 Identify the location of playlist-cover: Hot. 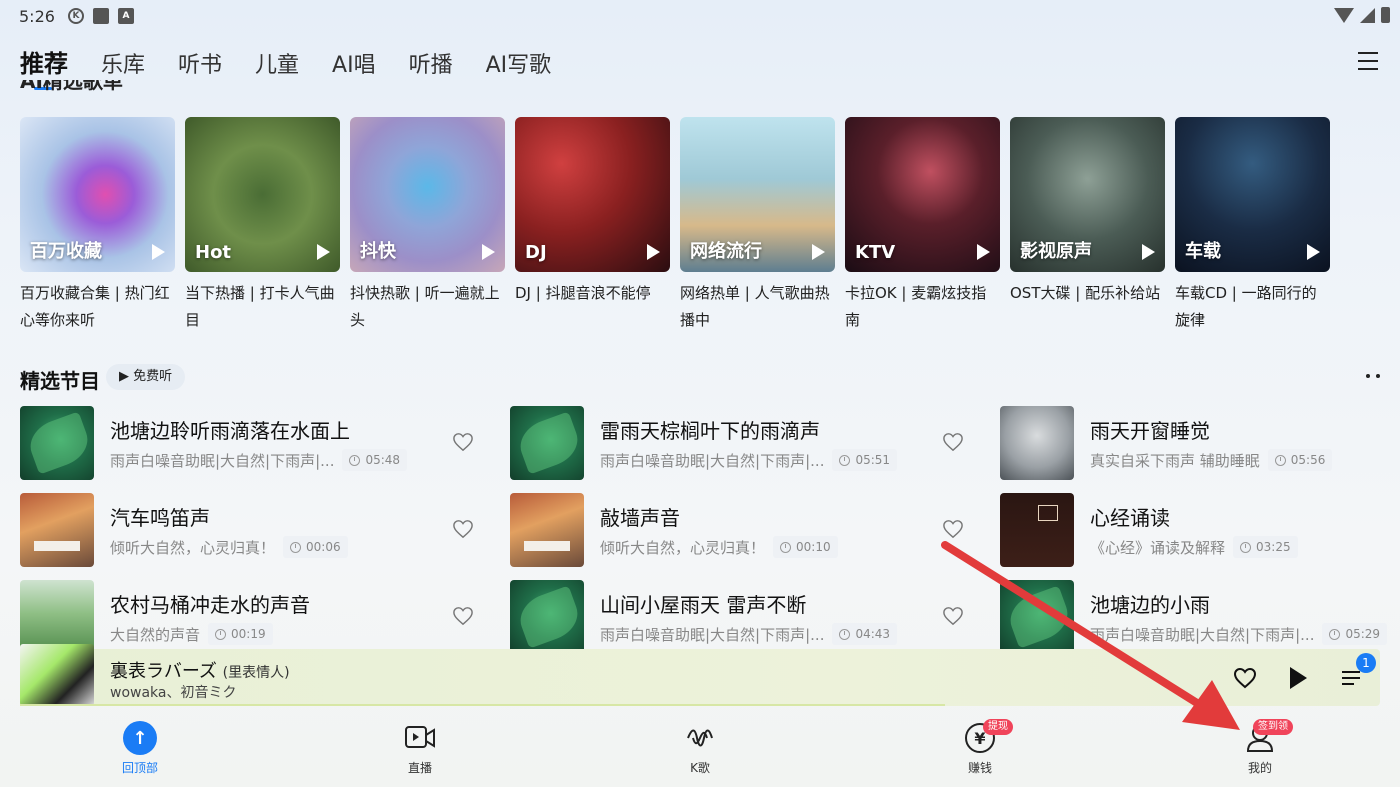
(262, 194).